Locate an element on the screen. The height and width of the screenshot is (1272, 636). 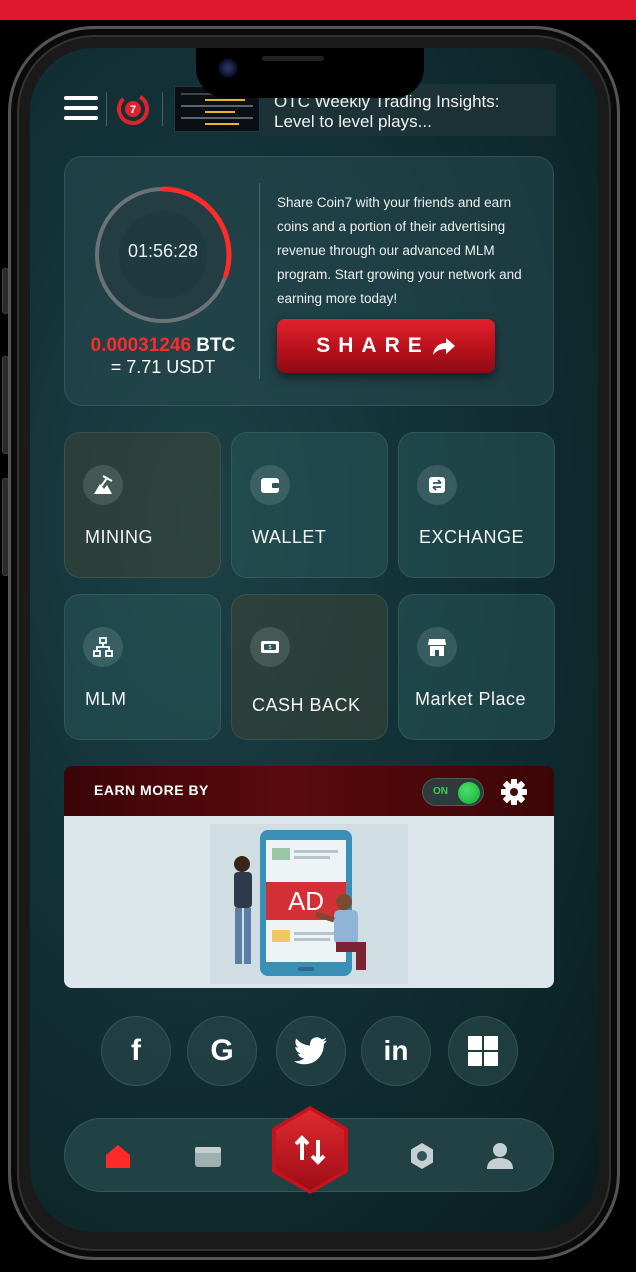
tile-mining: MINING is located at coordinates (142, 505).